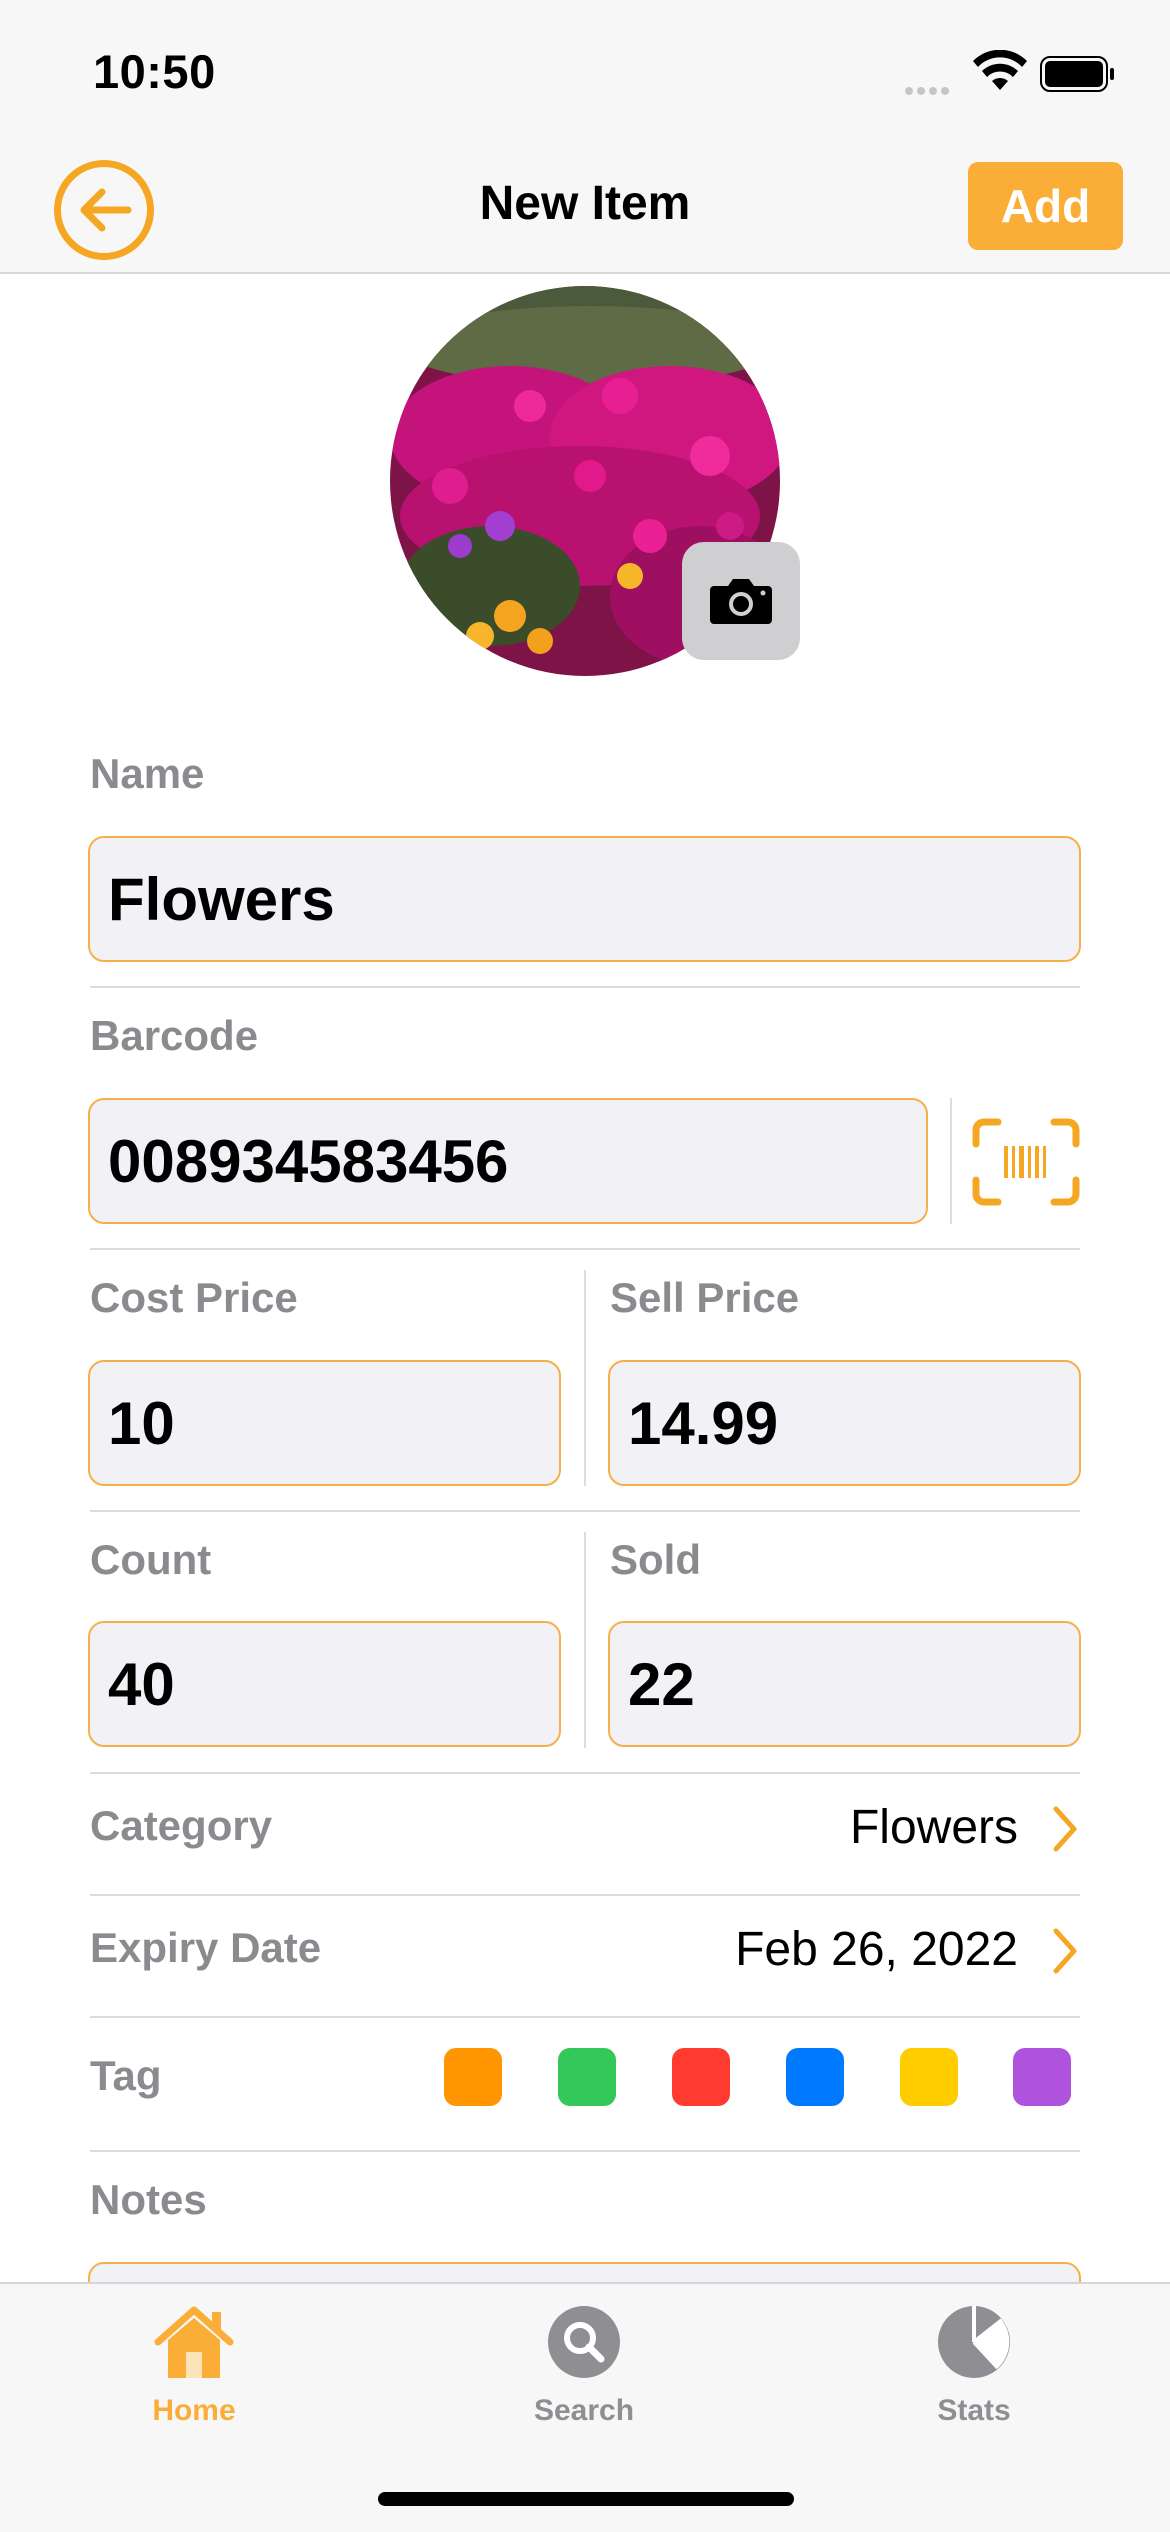  I want to click on add-button: Add, so click(1045, 206).